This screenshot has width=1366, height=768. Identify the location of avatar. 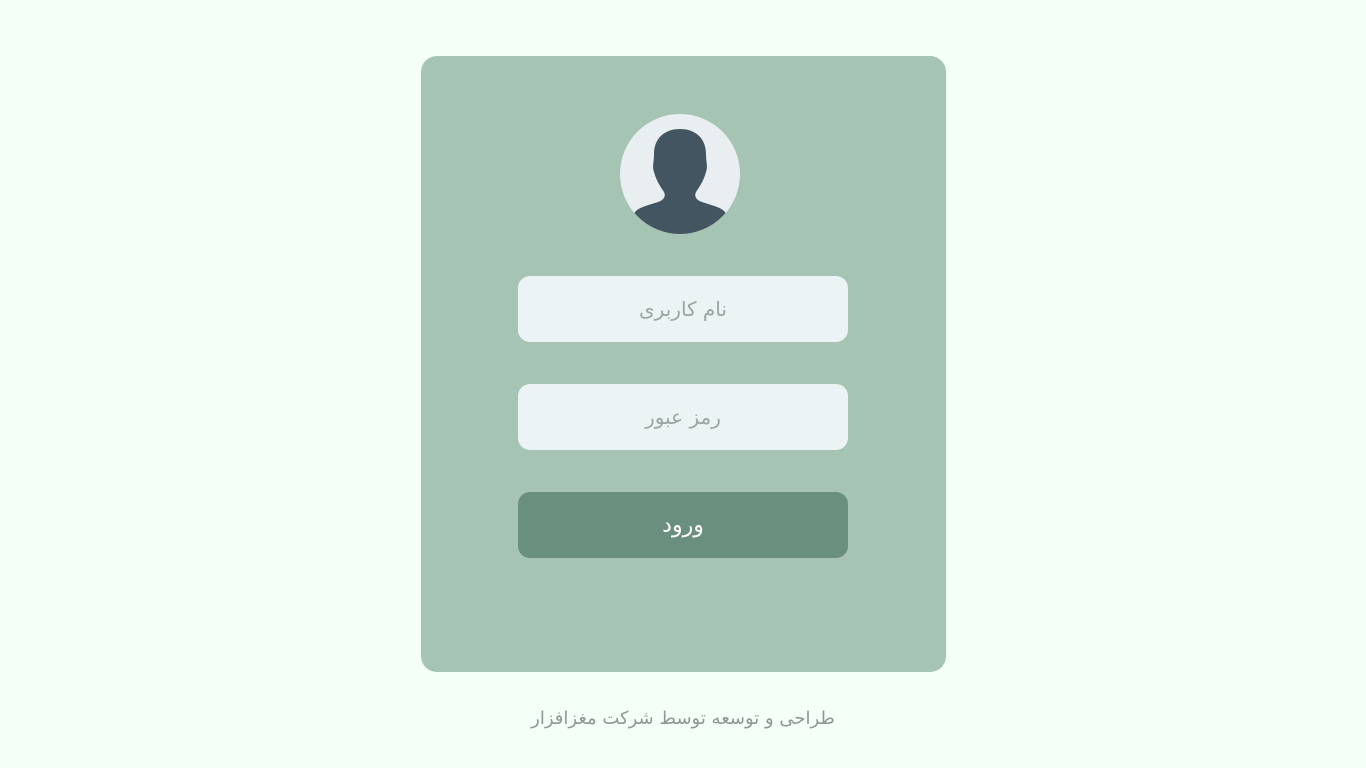
(680, 174).